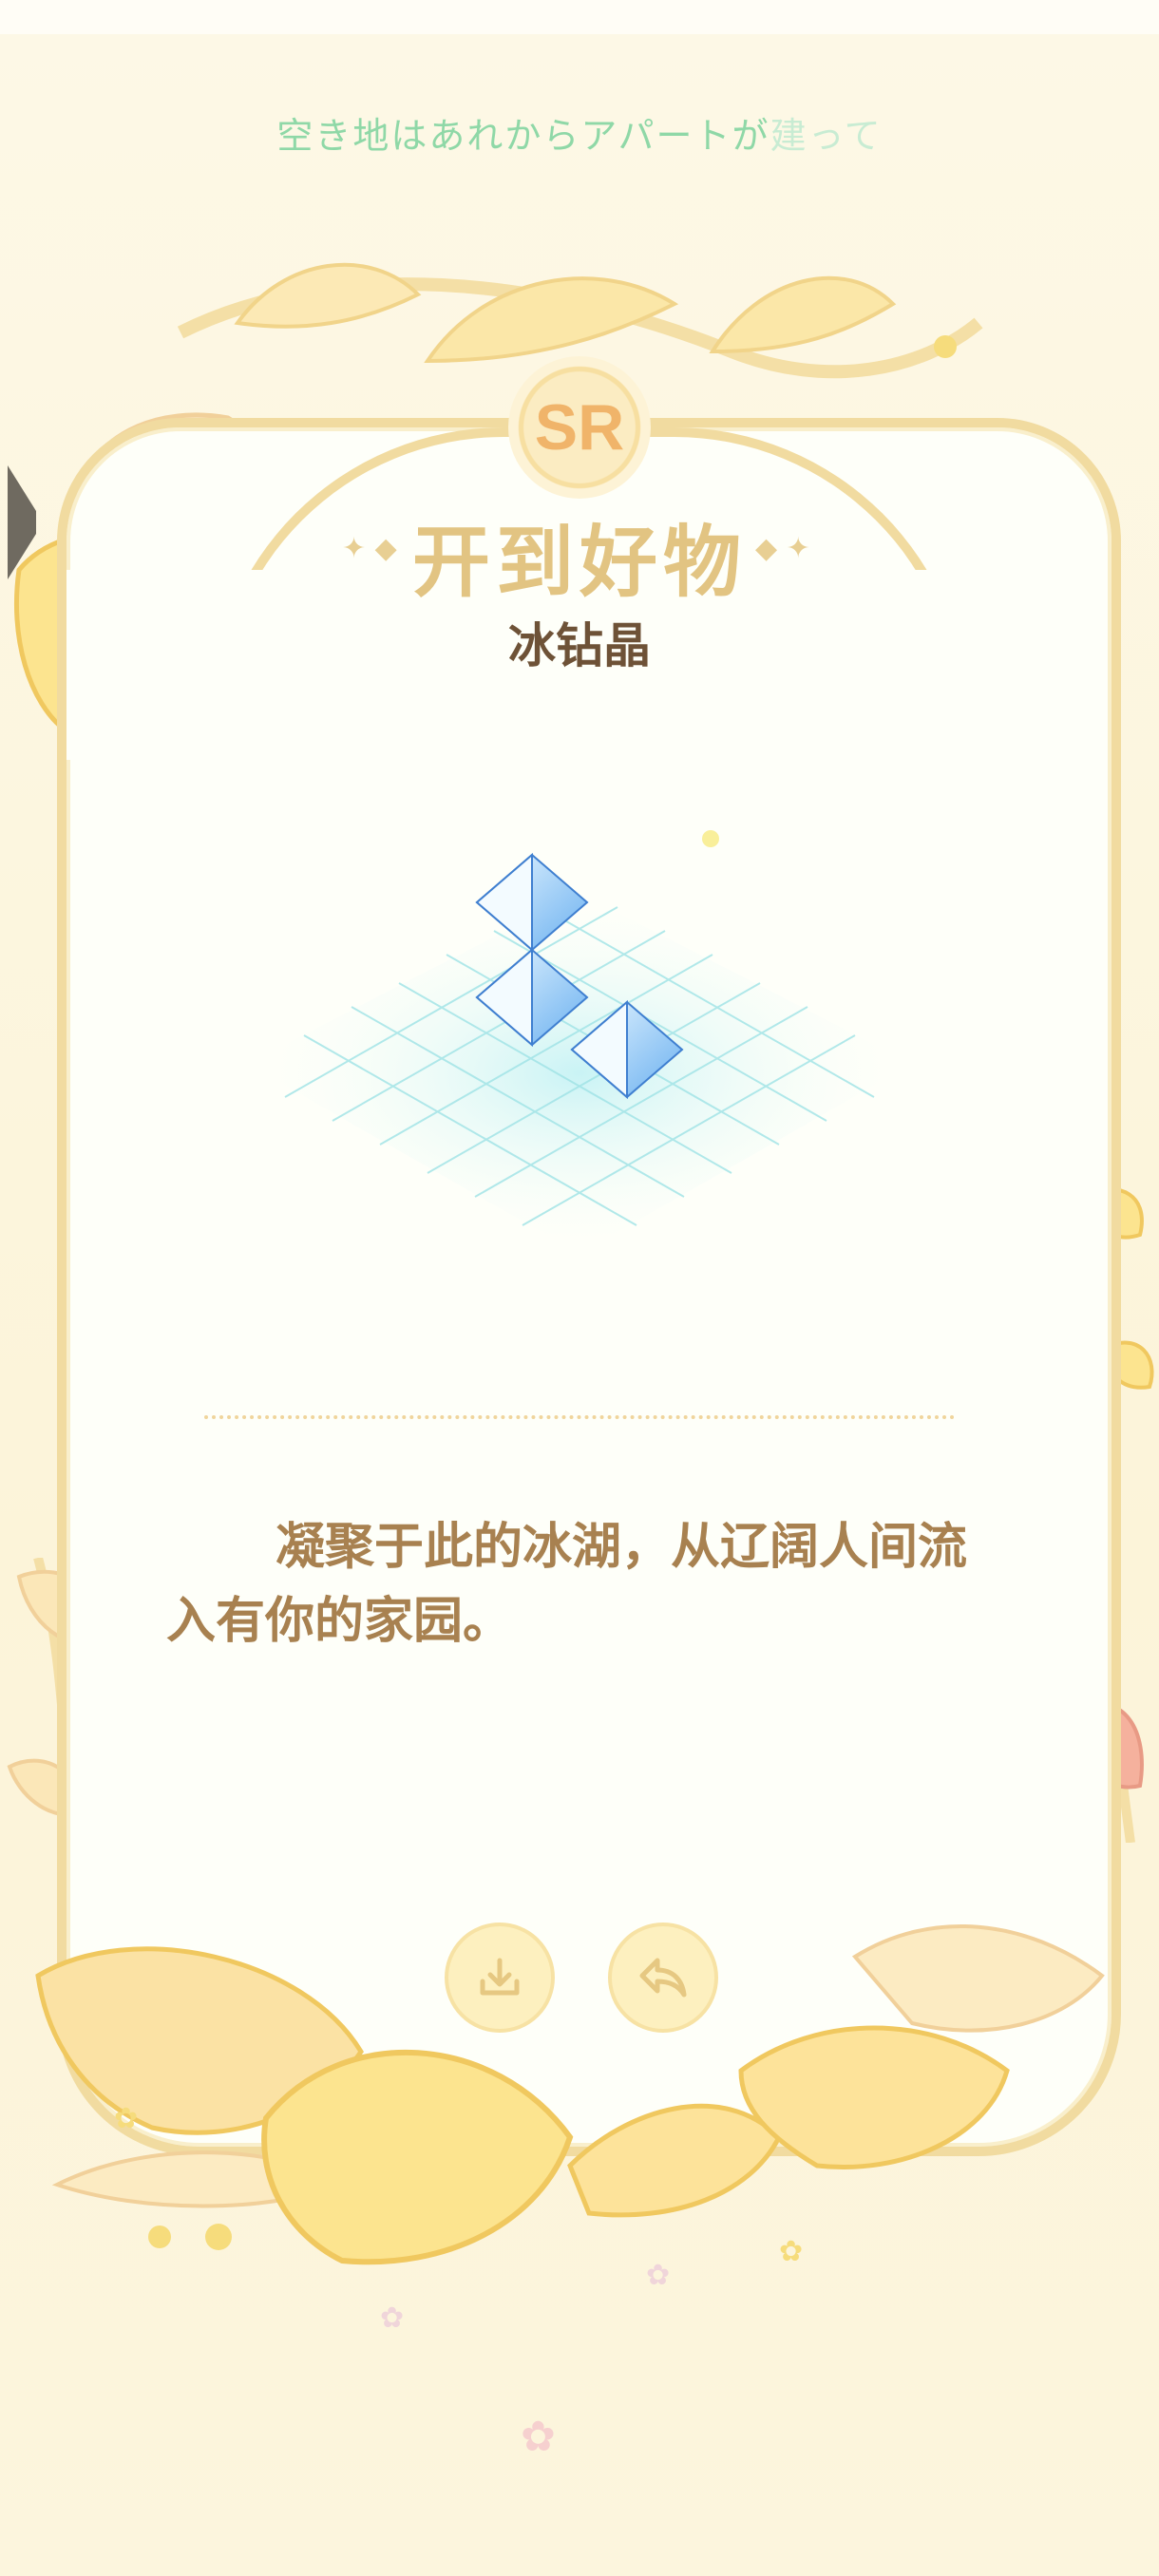 This screenshot has height=2576, width=1159. Describe the element at coordinates (579, 1042) in the screenshot. I see `item-preview-image` at that location.